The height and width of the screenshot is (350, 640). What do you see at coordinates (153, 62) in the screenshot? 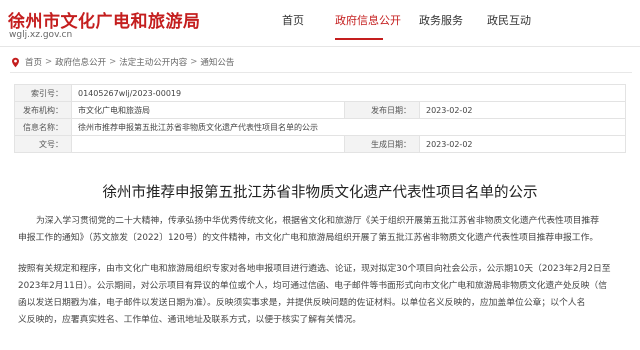
I see `breadcrumb-statutory-content: 法定主动公开内容` at bounding box center [153, 62].